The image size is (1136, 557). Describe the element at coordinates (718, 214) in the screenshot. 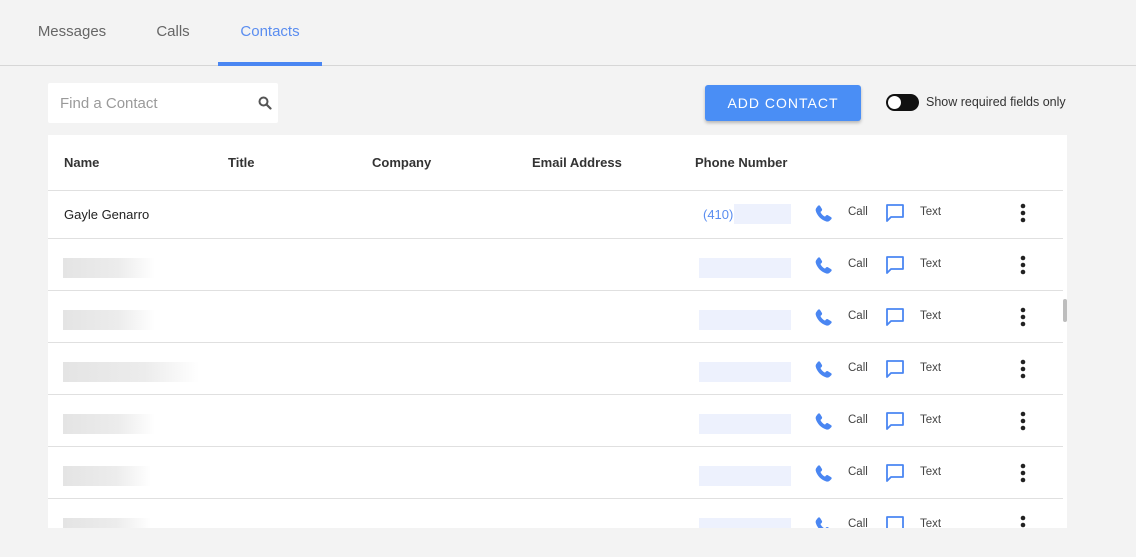

I see `contact-phone: (410)` at that location.